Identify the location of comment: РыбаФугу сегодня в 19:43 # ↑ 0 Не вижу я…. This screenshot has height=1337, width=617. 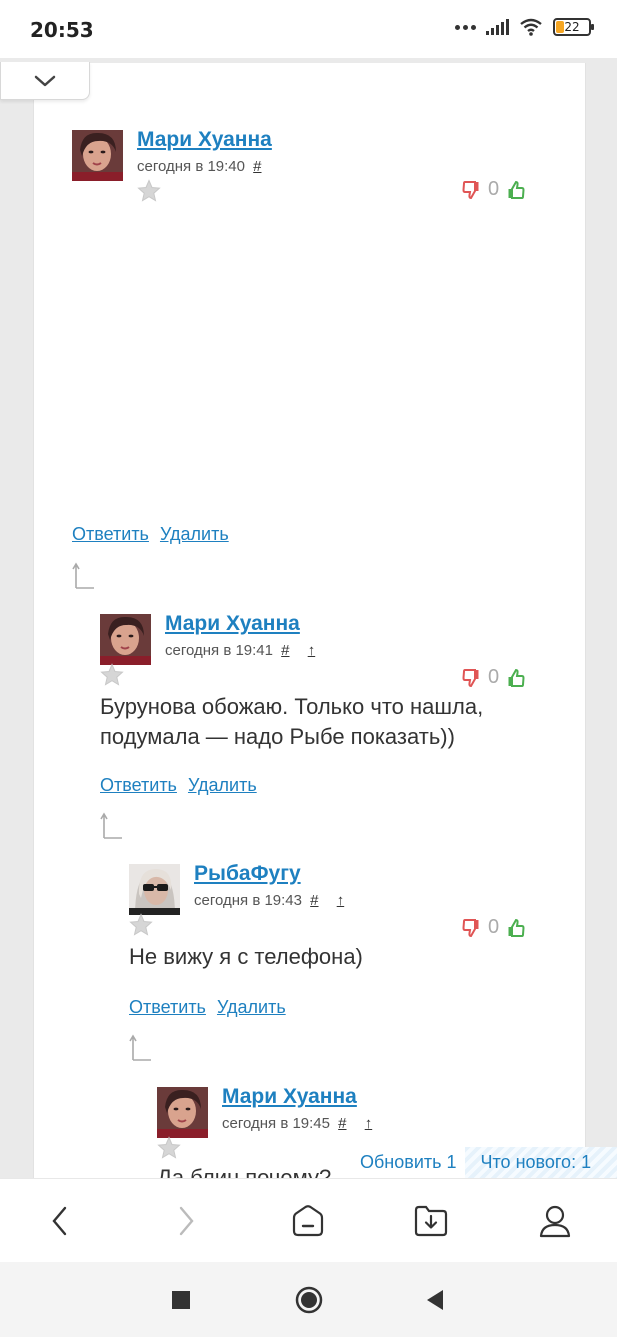
(334, 963).